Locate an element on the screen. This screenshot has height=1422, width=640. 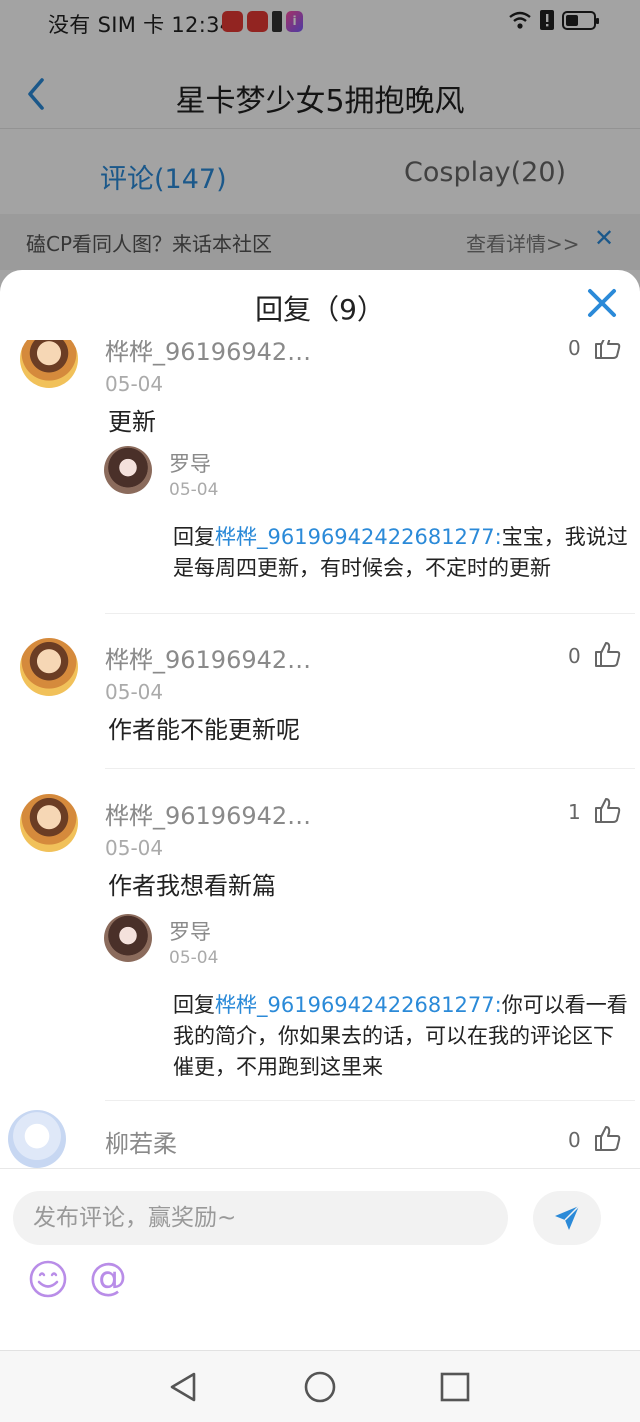
send-icon is located at coordinates (567, 1217).